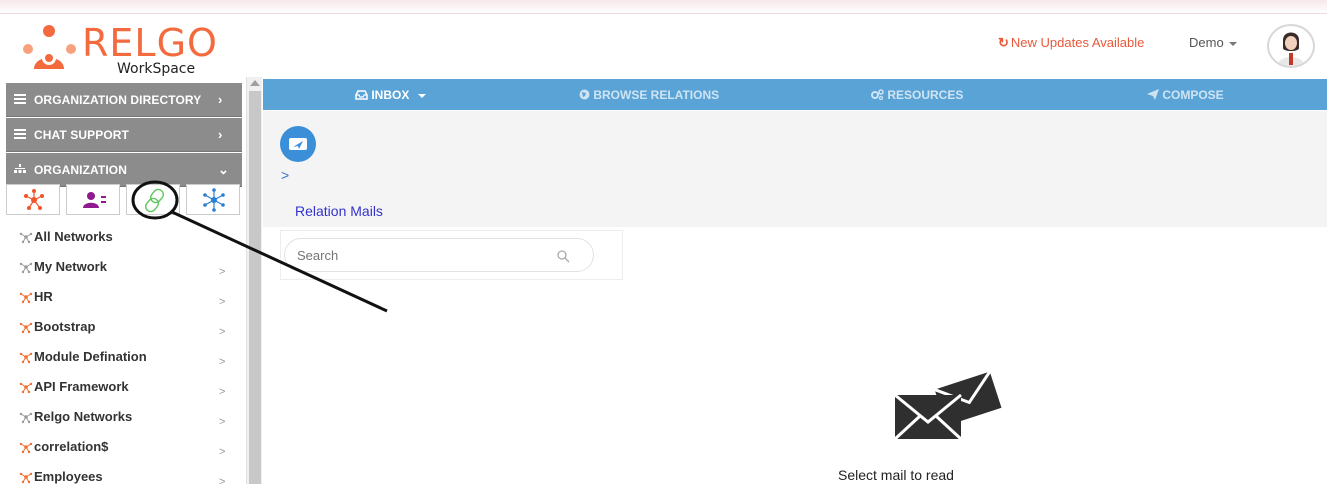 The image size is (1327, 495). I want to click on avatar, so click(1291, 46).